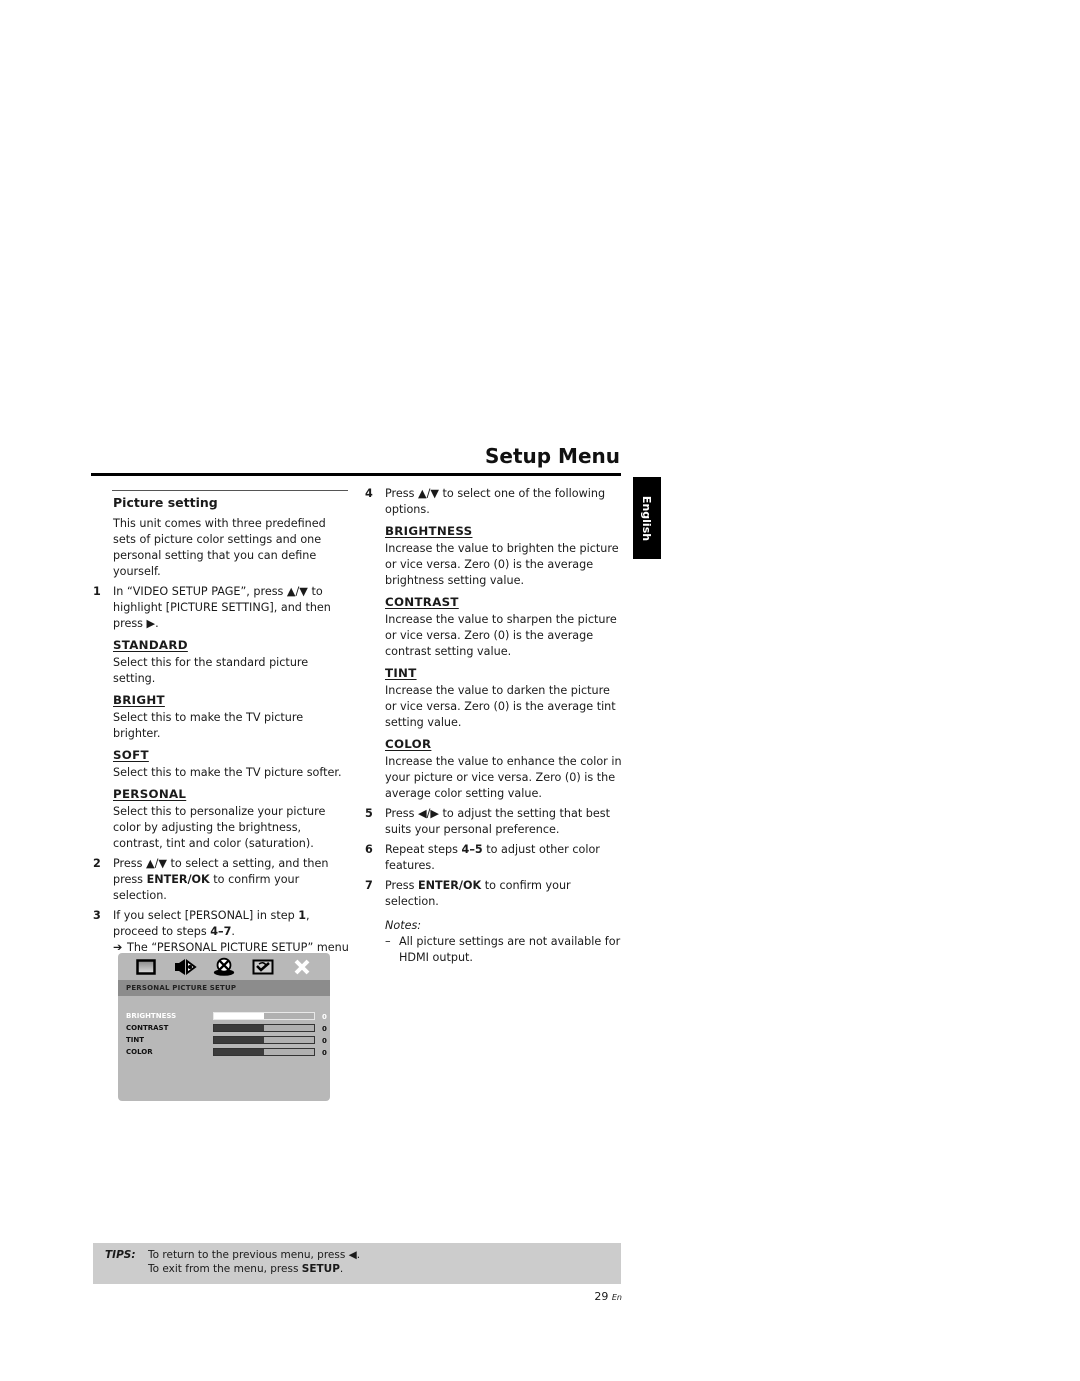  Describe the element at coordinates (302, 915) in the screenshot. I see `step-ref: 1` at that location.